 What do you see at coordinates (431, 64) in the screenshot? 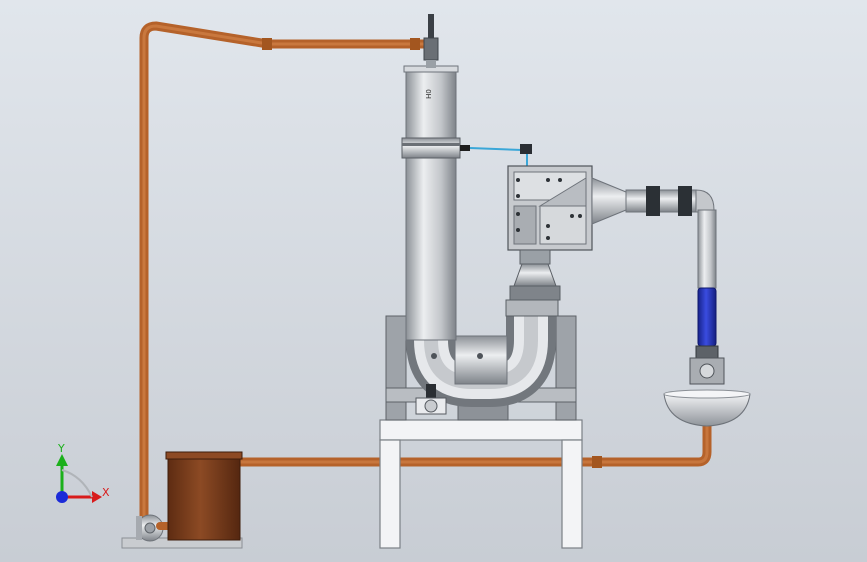
I see `top-valve-nipple` at bounding box center [431, 64].